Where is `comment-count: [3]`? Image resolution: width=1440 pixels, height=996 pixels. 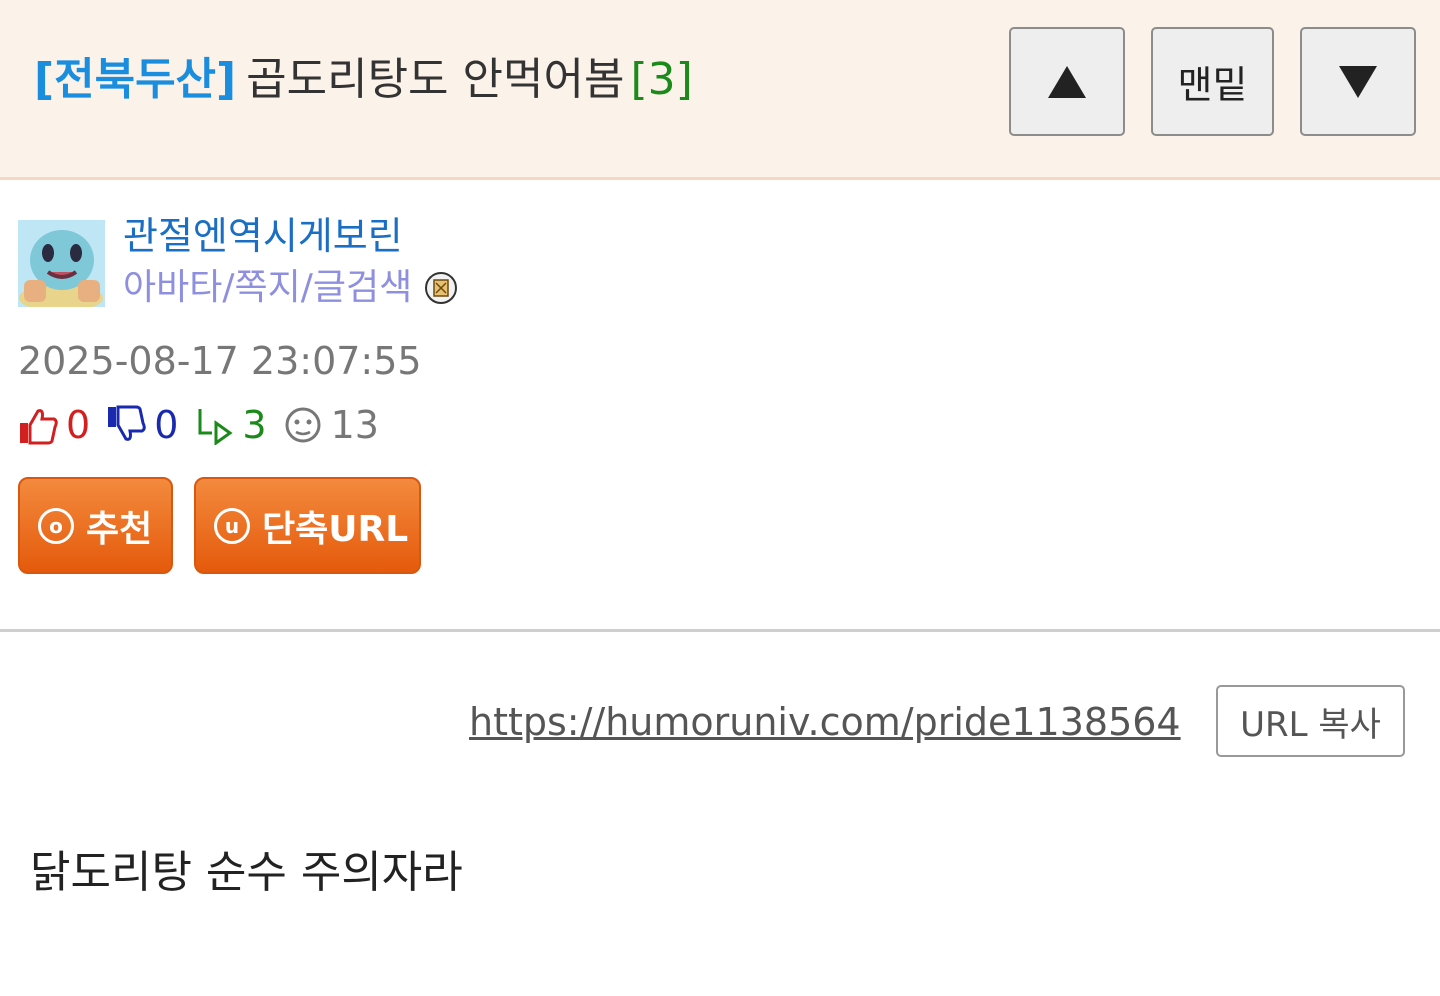
comment-count: [3] is located at coordinates (661, 79).